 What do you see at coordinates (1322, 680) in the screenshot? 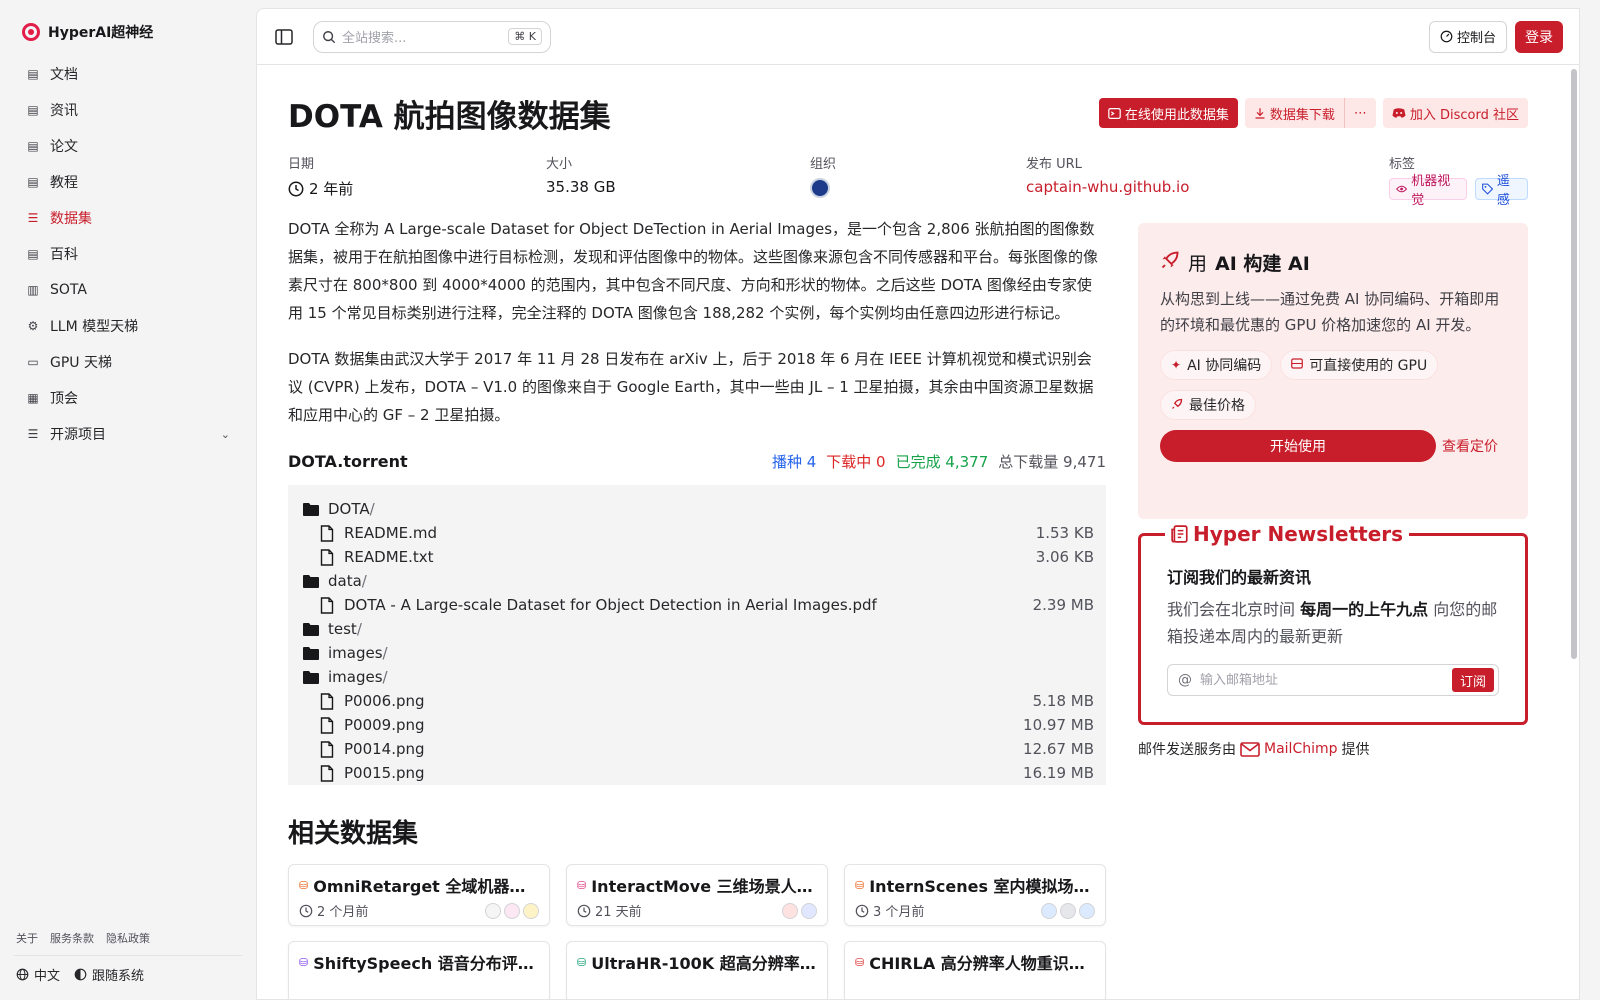
I see `email-input` at bounding box center [1322, 680].